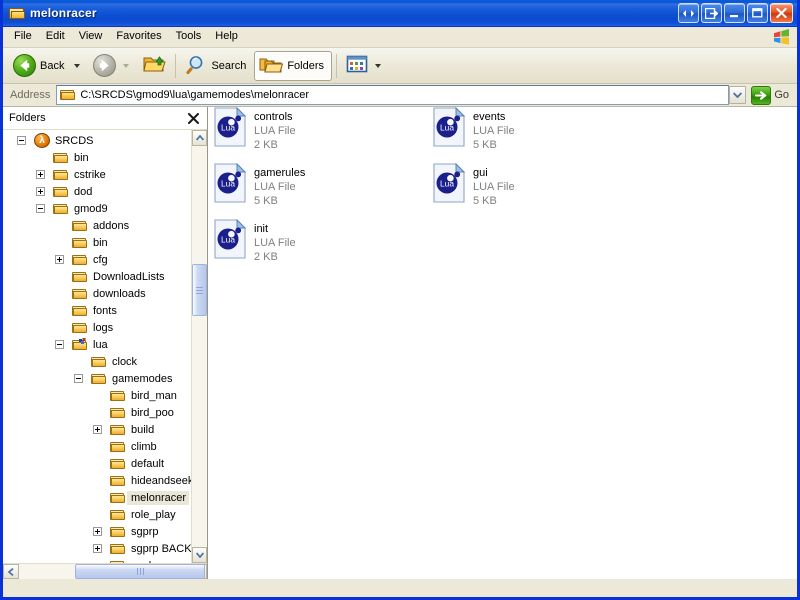 The image size is (800, 600). I want to click on chevron-down-icon, so click(738, 95).